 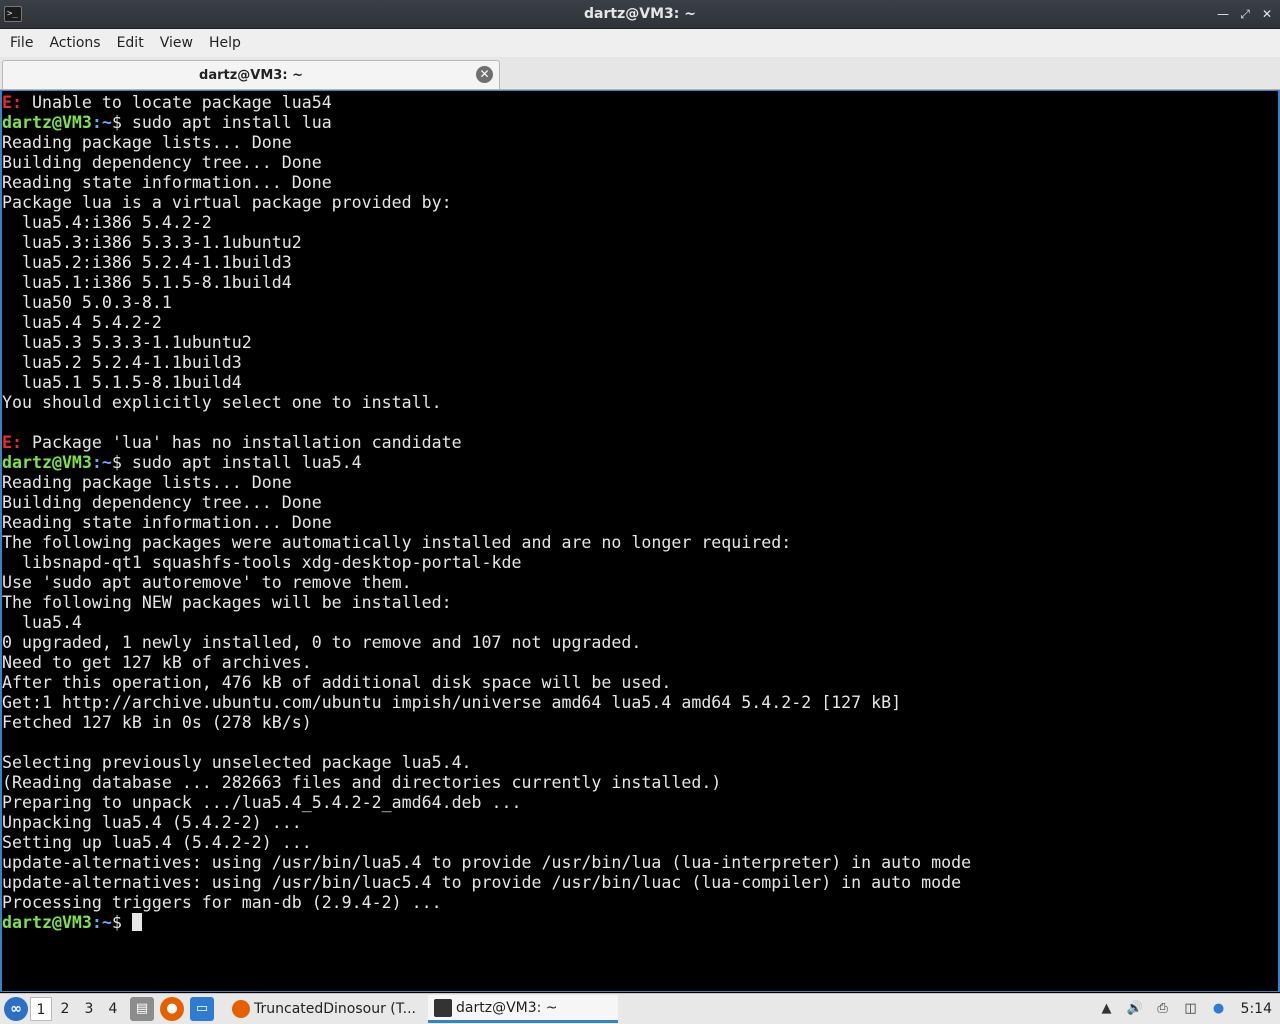 What do you see at coordinates (523, 1009) in the screenshot?
I see `task-terminal: dartz@VM3: ~` at bounding box center [523, 1009].